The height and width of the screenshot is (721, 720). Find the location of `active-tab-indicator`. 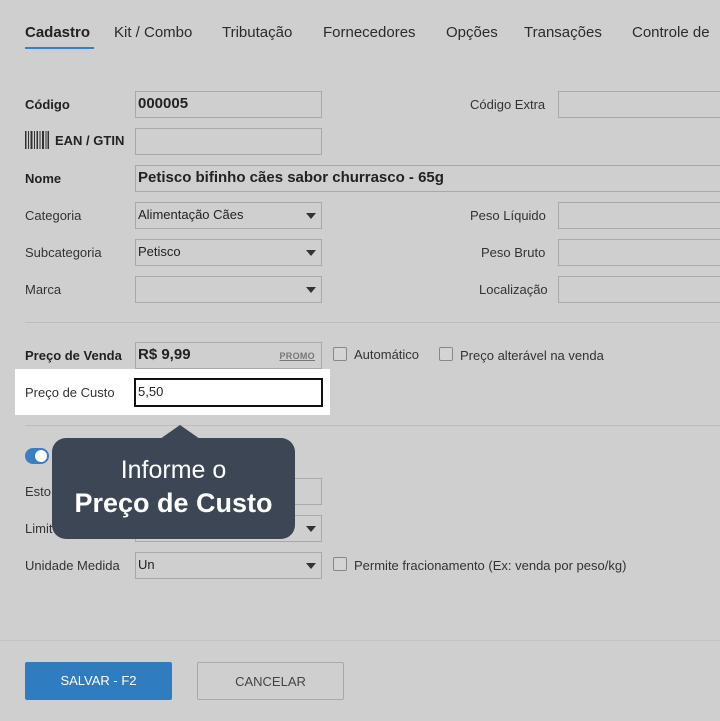

active-tab-indicator is located at coordinates (59, 48).